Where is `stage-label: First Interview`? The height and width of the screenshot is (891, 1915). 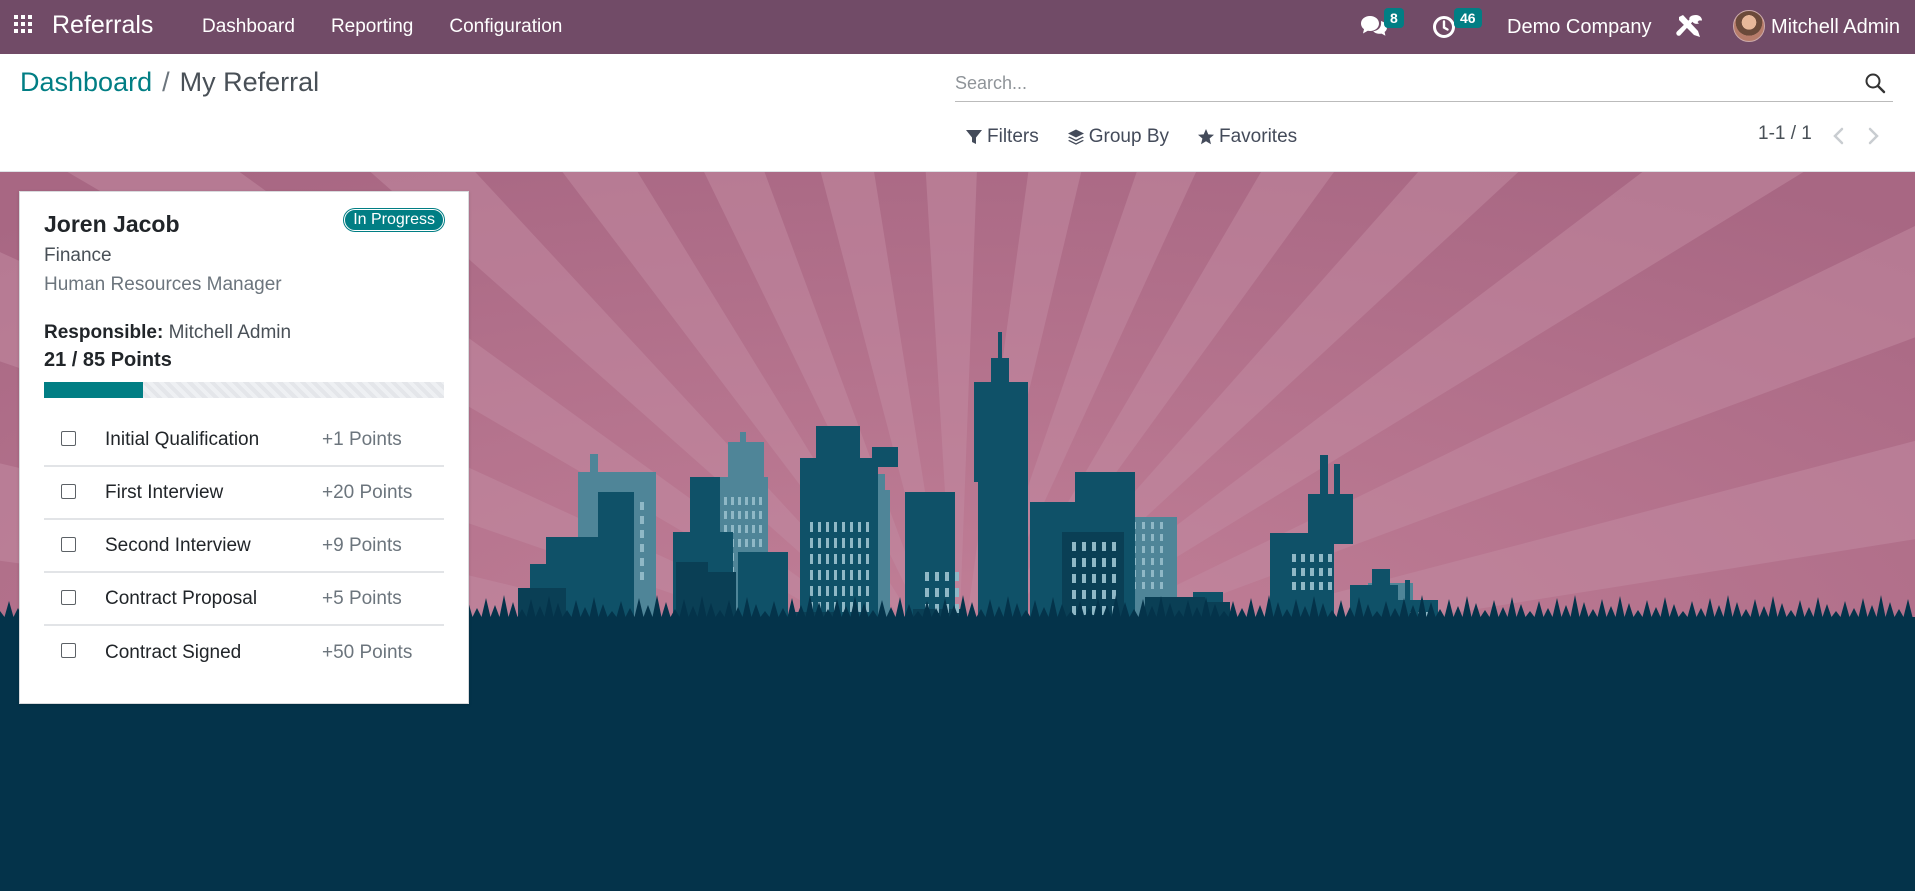 stage-label: First Interview is located at coordinates (164, 492).